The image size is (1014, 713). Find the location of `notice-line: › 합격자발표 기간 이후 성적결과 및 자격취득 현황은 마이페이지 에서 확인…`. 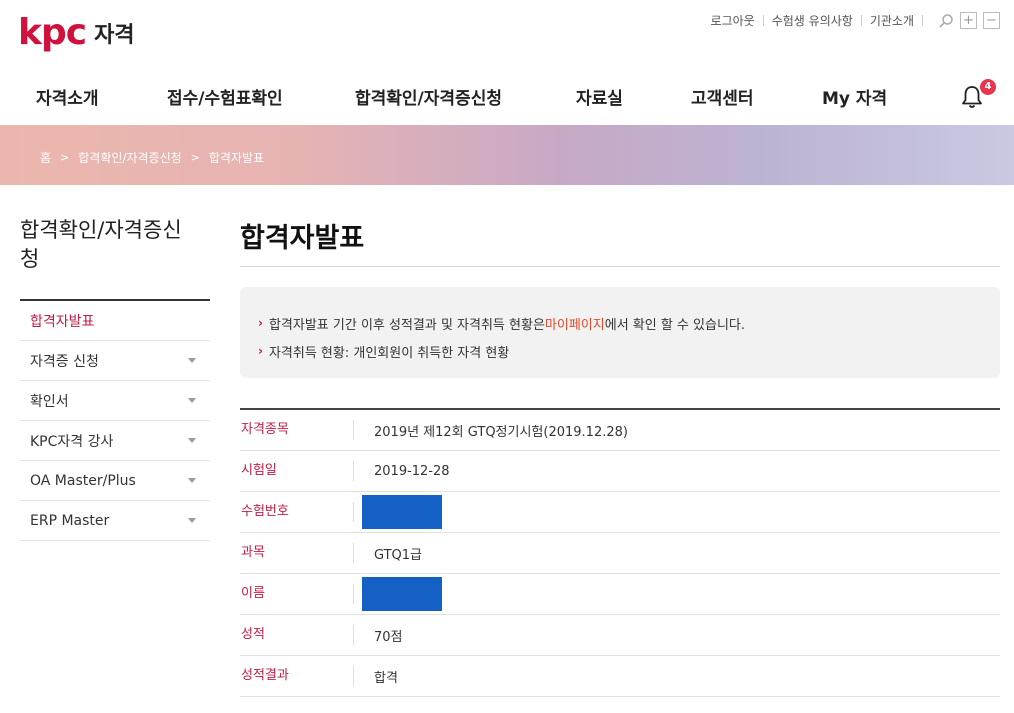

notice-line: › 합격자발표 기간 이후 성적결과 및 자격취득 현황은 마이페이지 에서 확인… is located at coordinates (629, 323).